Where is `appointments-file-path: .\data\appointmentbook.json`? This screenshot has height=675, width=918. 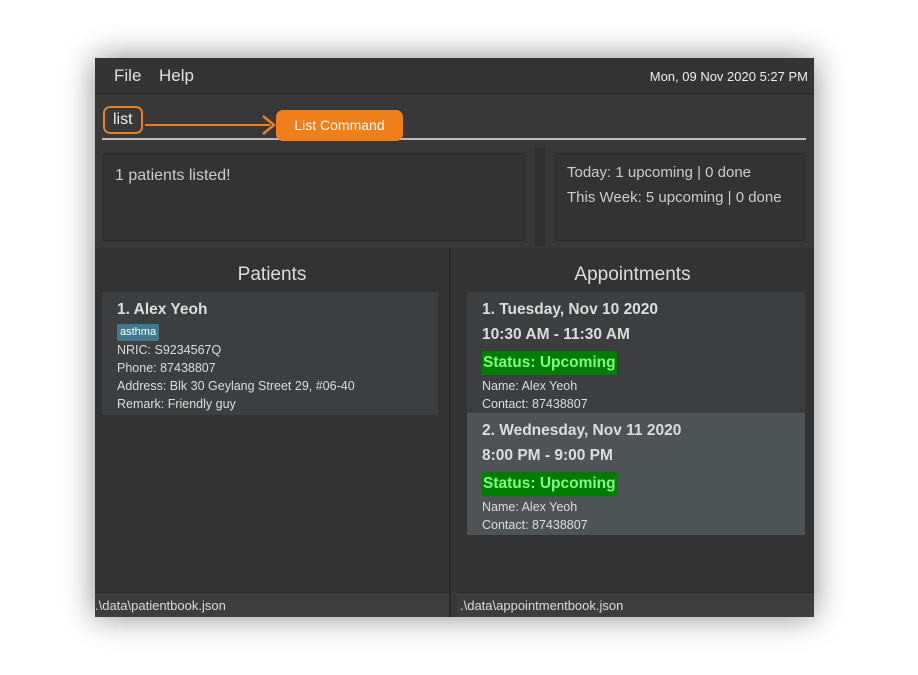 appointments-file-path: .\data\appointmentbook.json is located at coordinates (635, 604).